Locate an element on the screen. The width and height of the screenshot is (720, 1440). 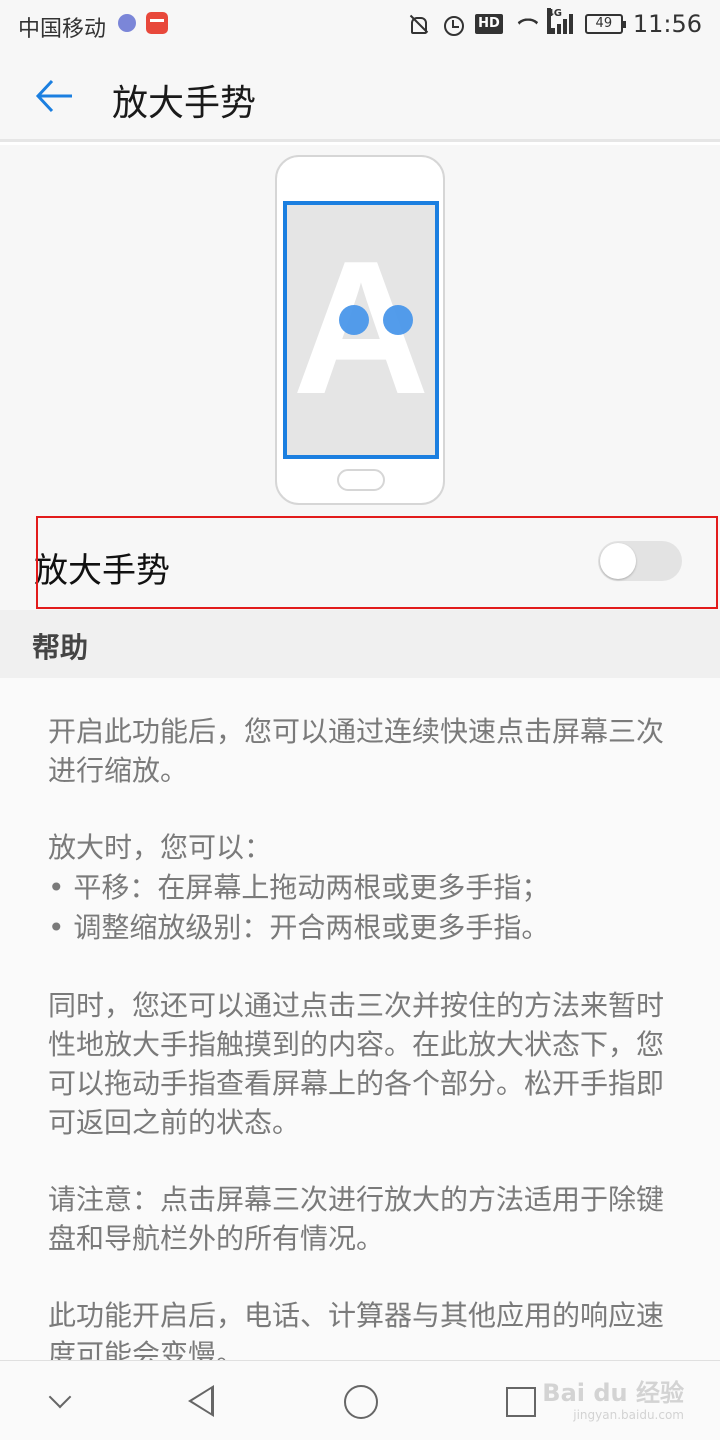
nav-home-icon is located at coordinates (360, 1401).